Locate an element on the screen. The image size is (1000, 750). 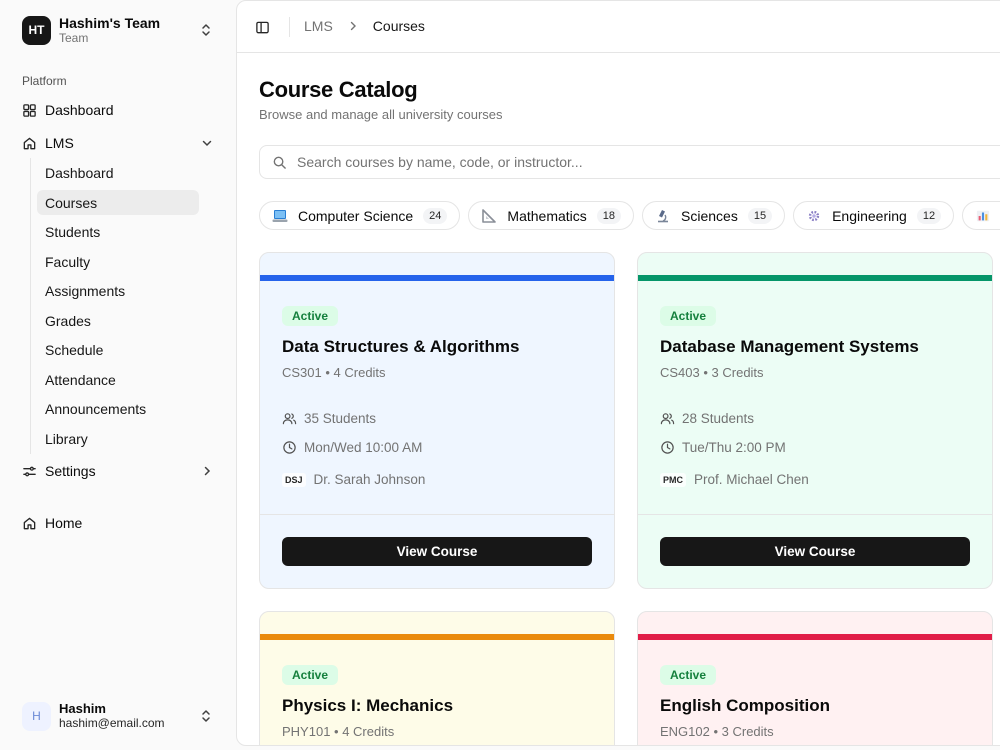
sidebar-subitem-library: Library is located at coordinates (118, 438).